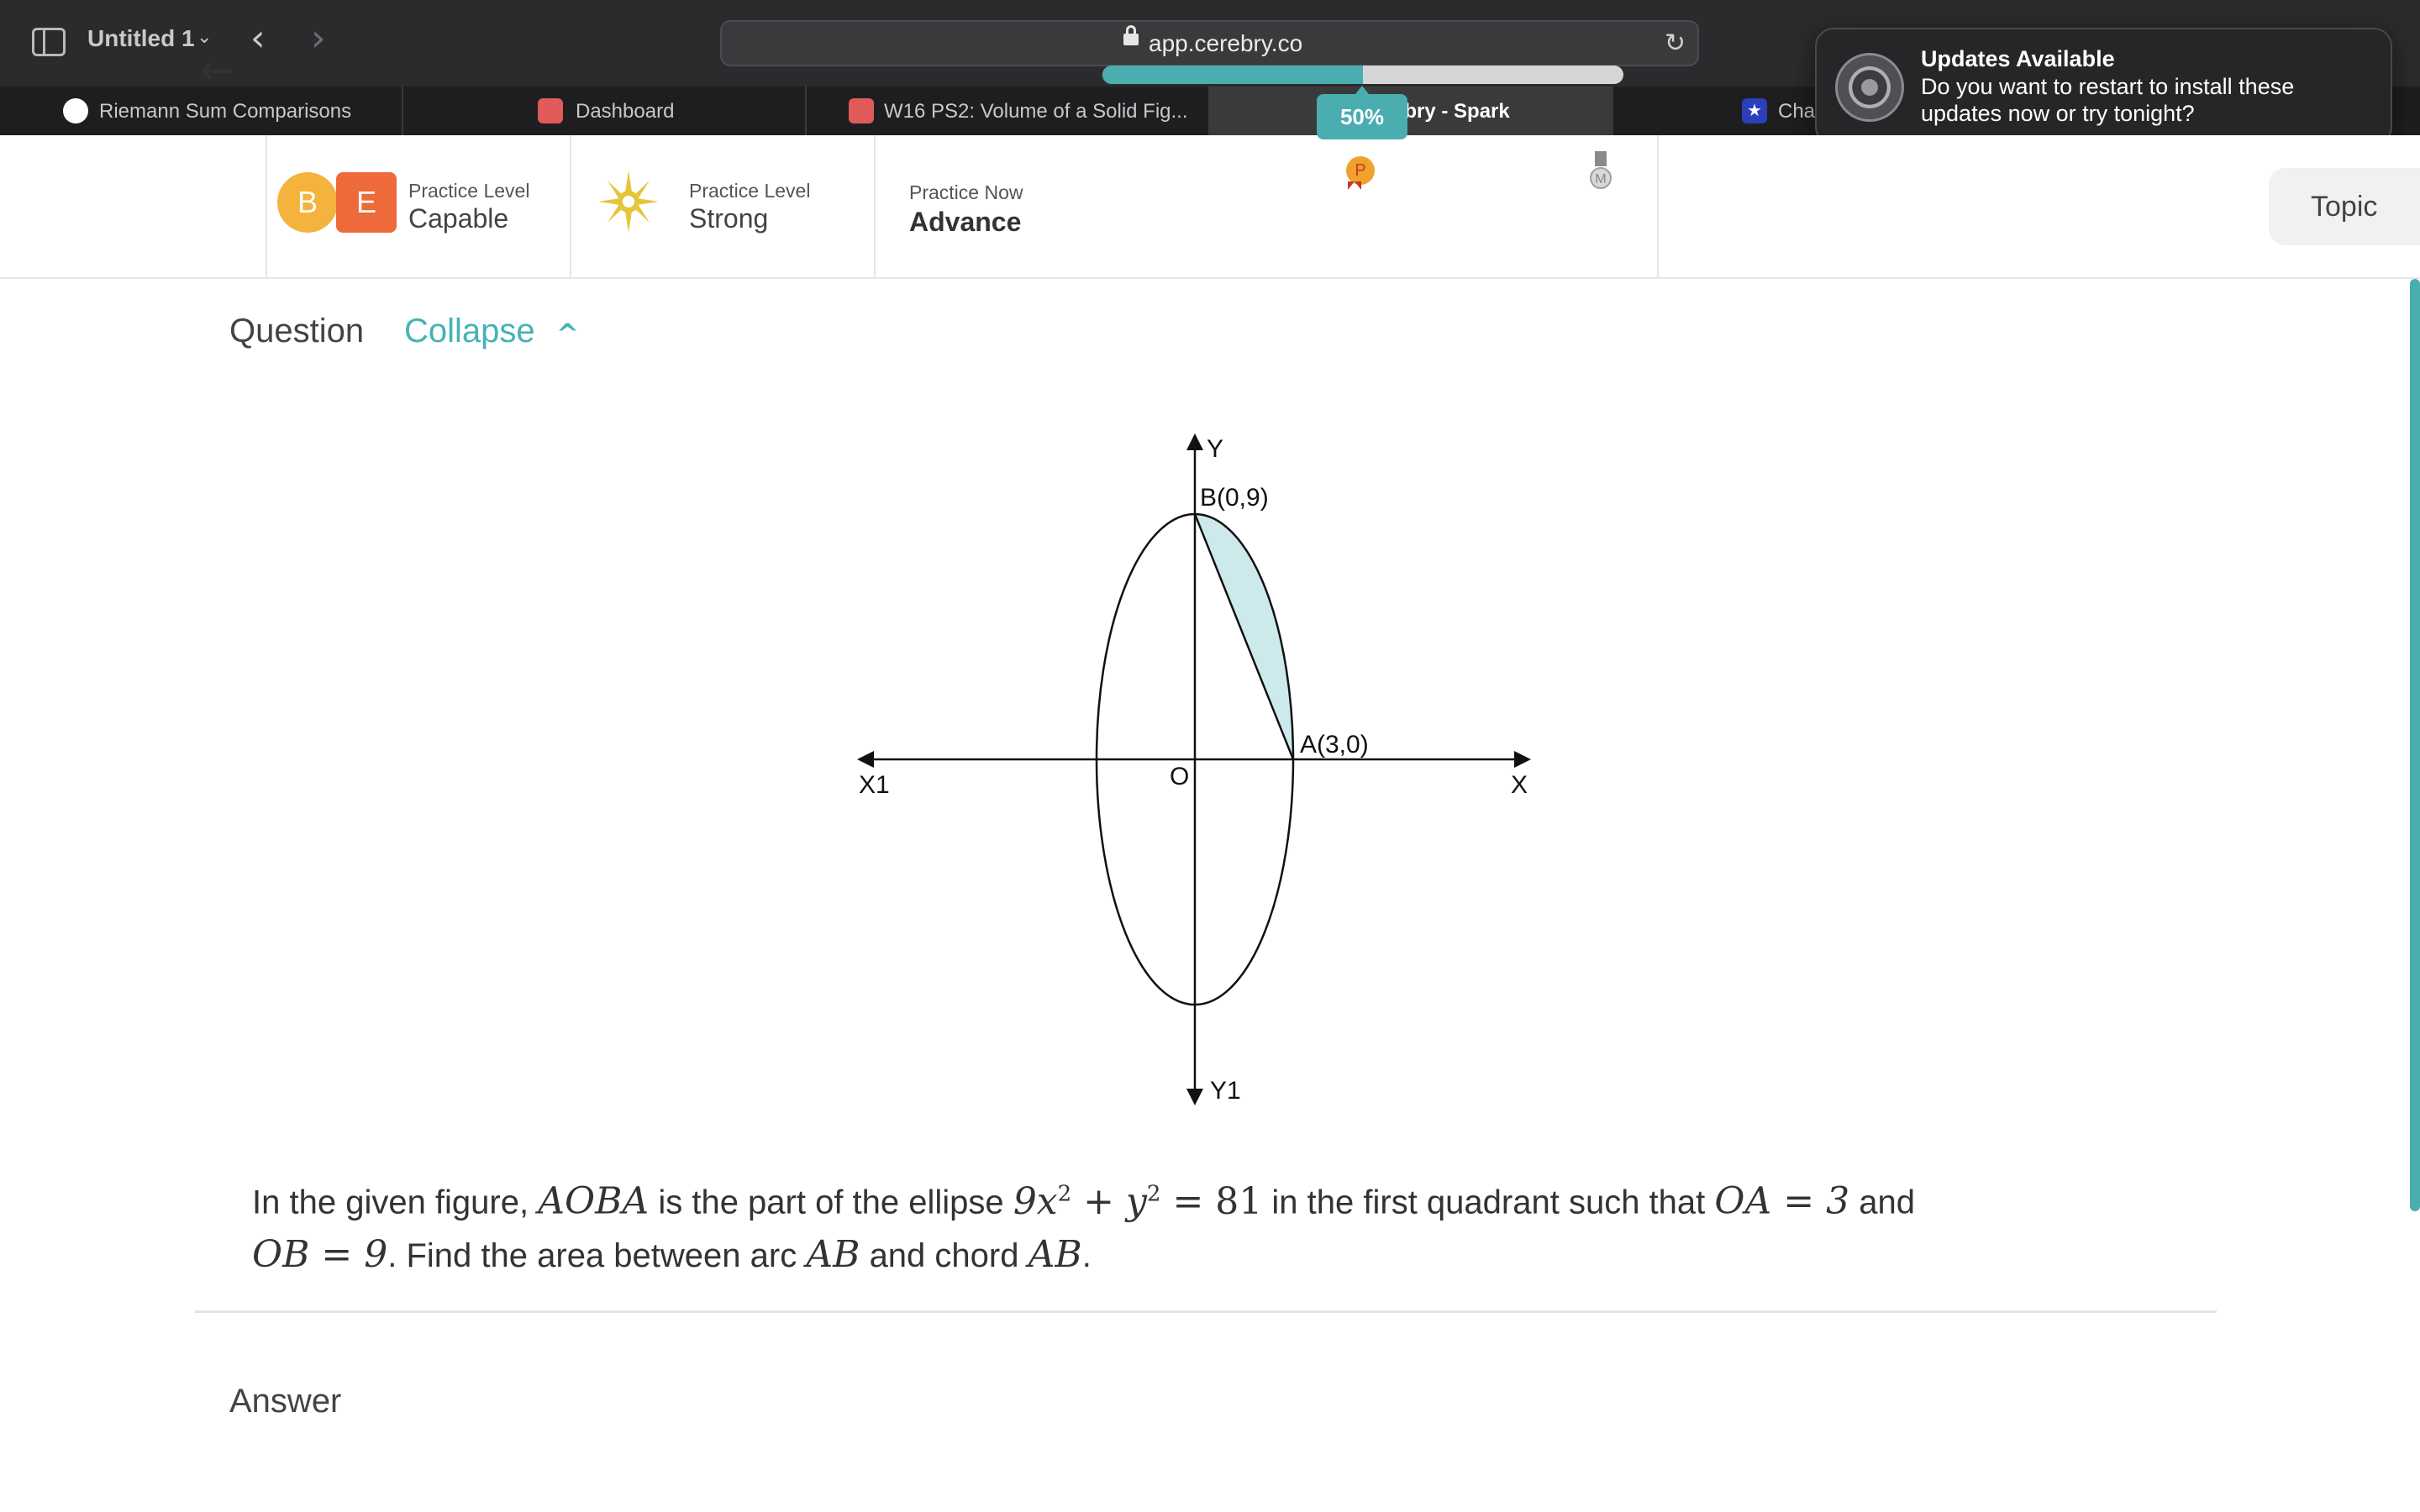  I want to click on y-arrow-icon, so click(1195, 441).